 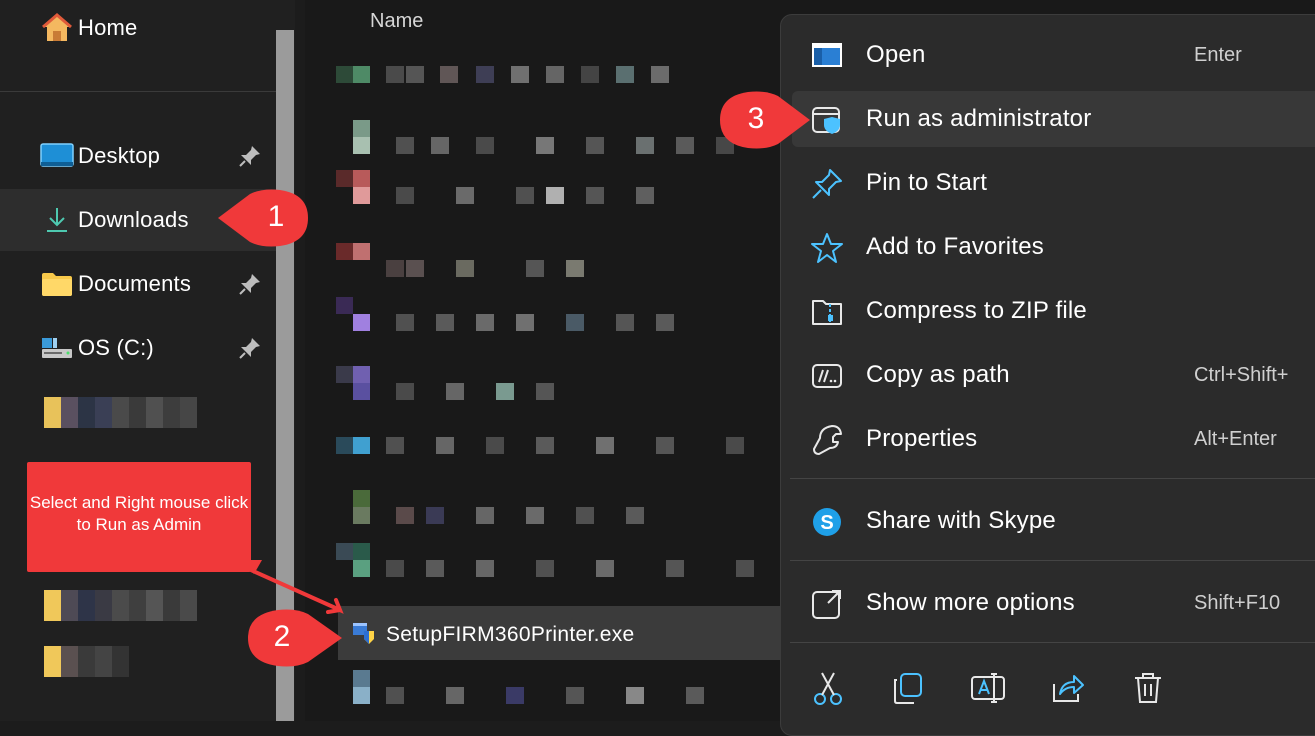 I want to click on step-2-number: 2, so click(x=282, y=636).